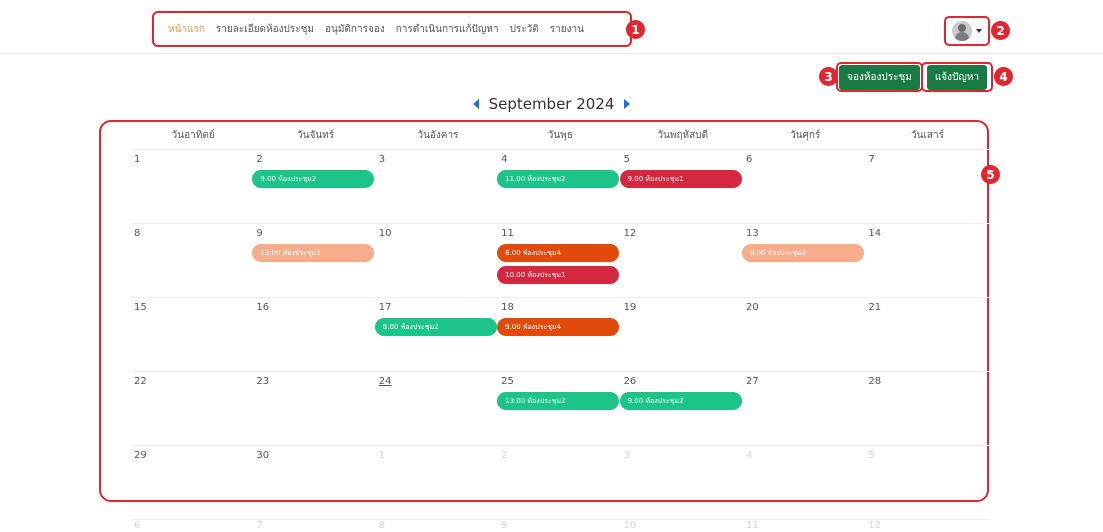 This screenshot has height=532, width=1103. I want to click on calendar-day-cell: 26 9.00 ห้องประชุม2, so click(681, 408).